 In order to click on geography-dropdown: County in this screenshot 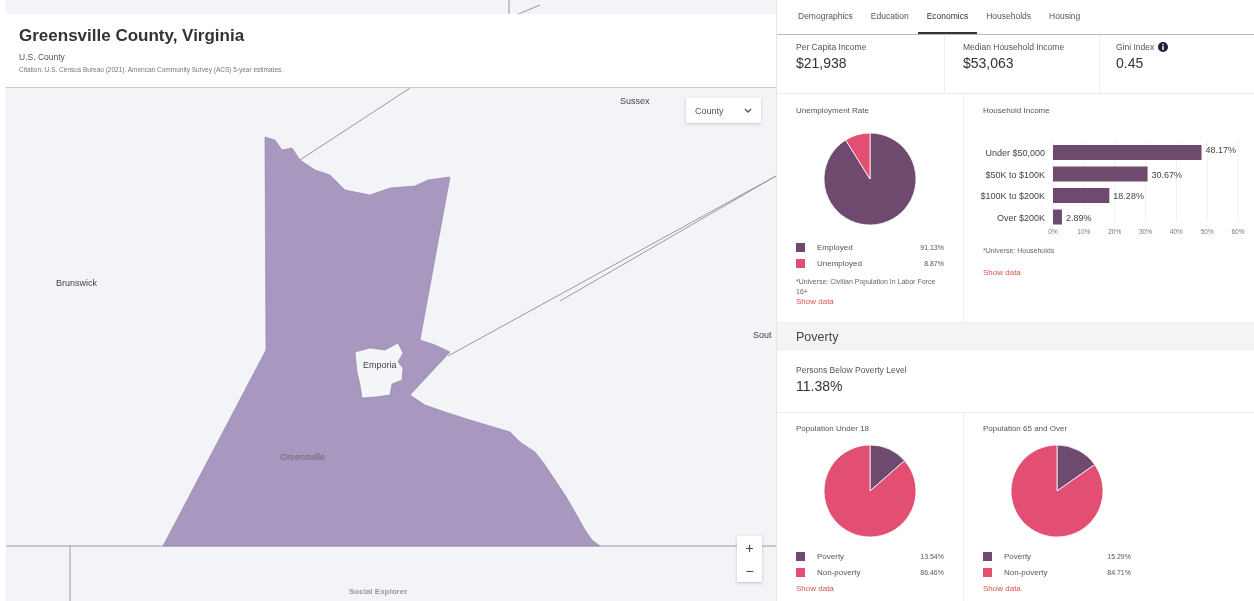, I will do `click(723, 110)`.